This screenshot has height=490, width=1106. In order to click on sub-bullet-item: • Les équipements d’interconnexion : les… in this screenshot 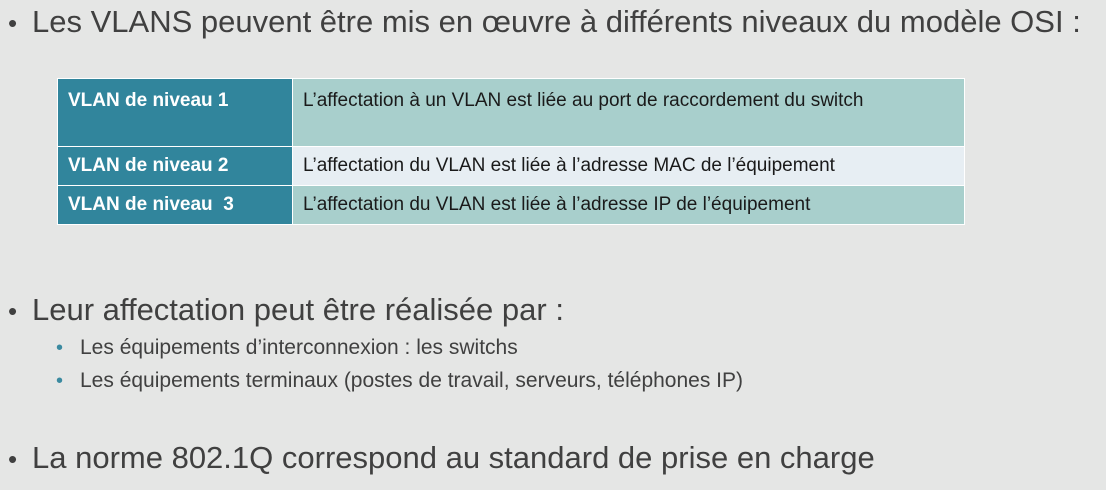, I will do `click(287, 348)`.